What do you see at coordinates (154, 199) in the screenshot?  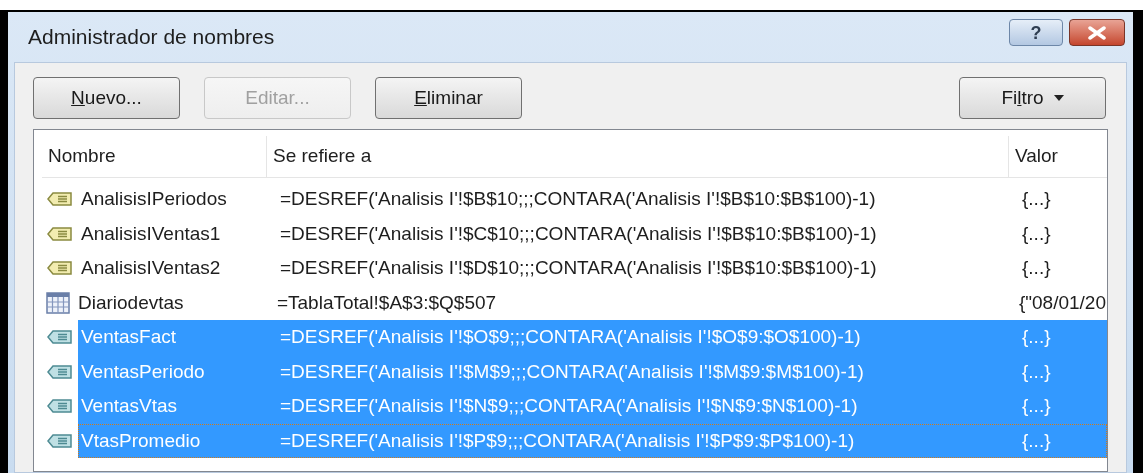 I see `name-cell-text: AnalisisIPeriodos` at bounding box center [154, 199].